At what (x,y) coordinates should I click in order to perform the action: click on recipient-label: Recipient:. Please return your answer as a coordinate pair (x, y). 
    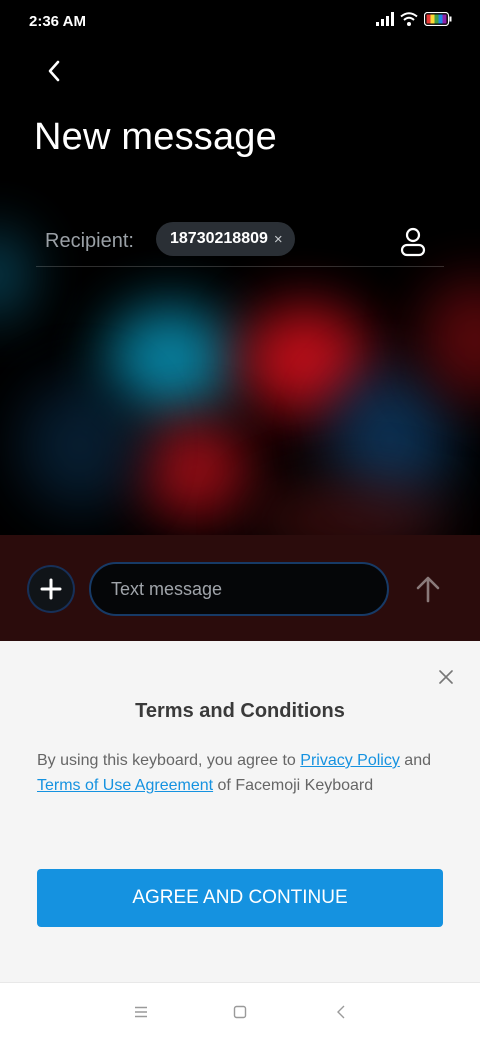
    Looking at the image, I should click on (89, 241).